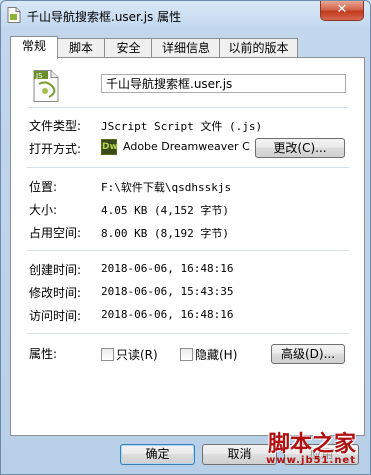 The height and width of the screenshot is (475, 371). I want to click on size-label: 大小:, so click(43, 210).